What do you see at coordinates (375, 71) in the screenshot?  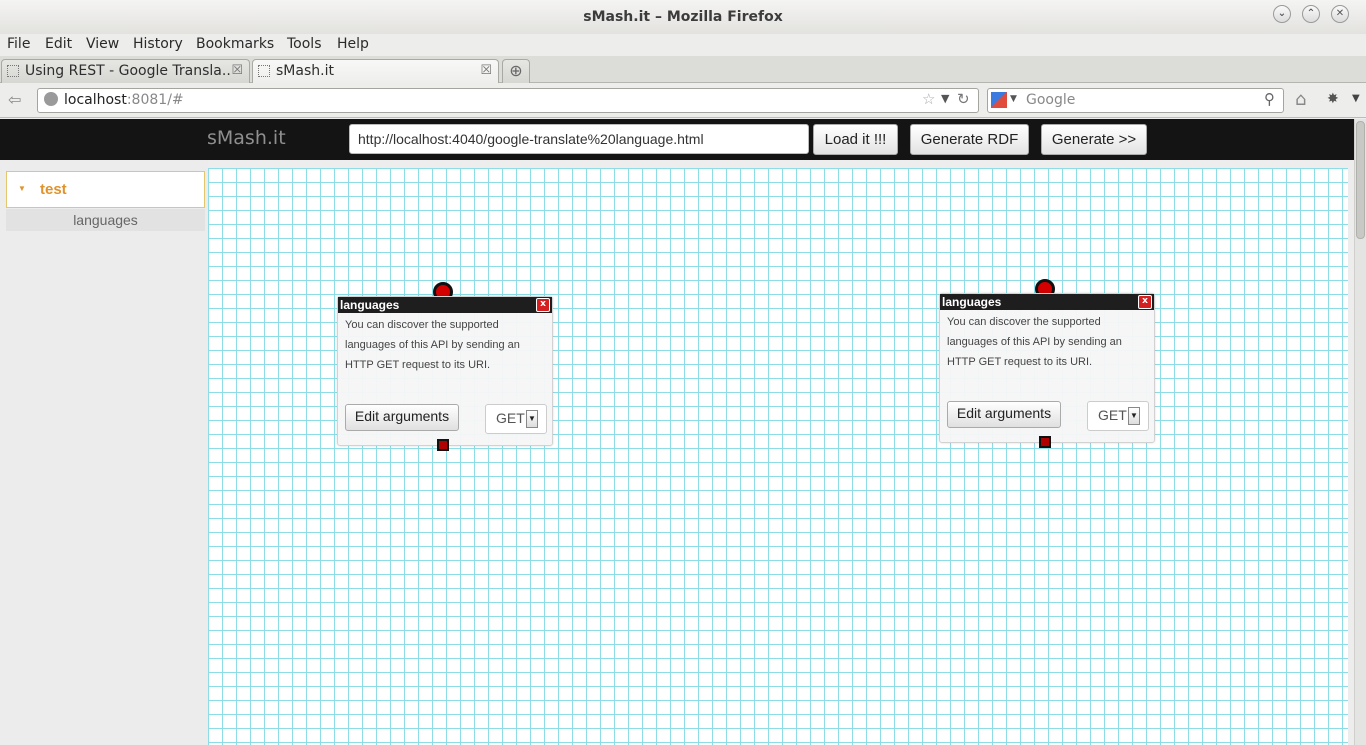 I see `tab-smash-it: sMash.it ☒` at bounding box center [375, 71].